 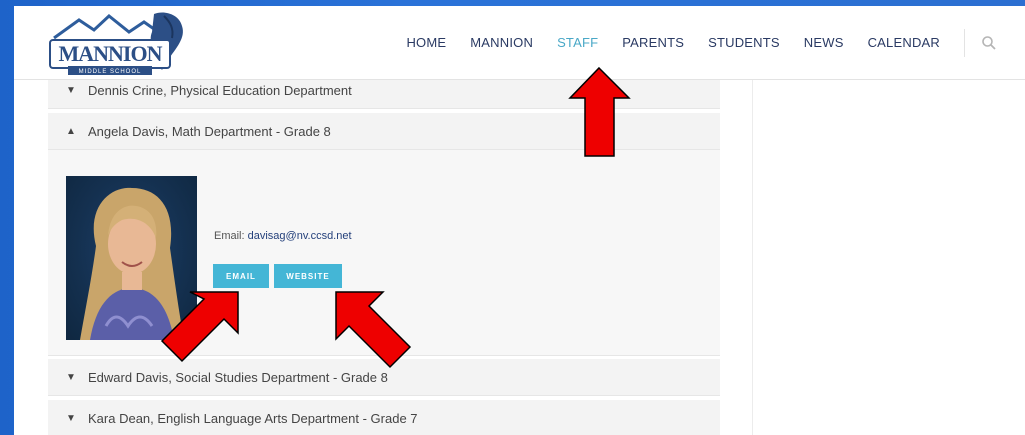 What do you see at coordinates (300, 236) in the screenshot?
I see `email-link: davisag@nv.ccsd.net` at bounding box center [300, 236].